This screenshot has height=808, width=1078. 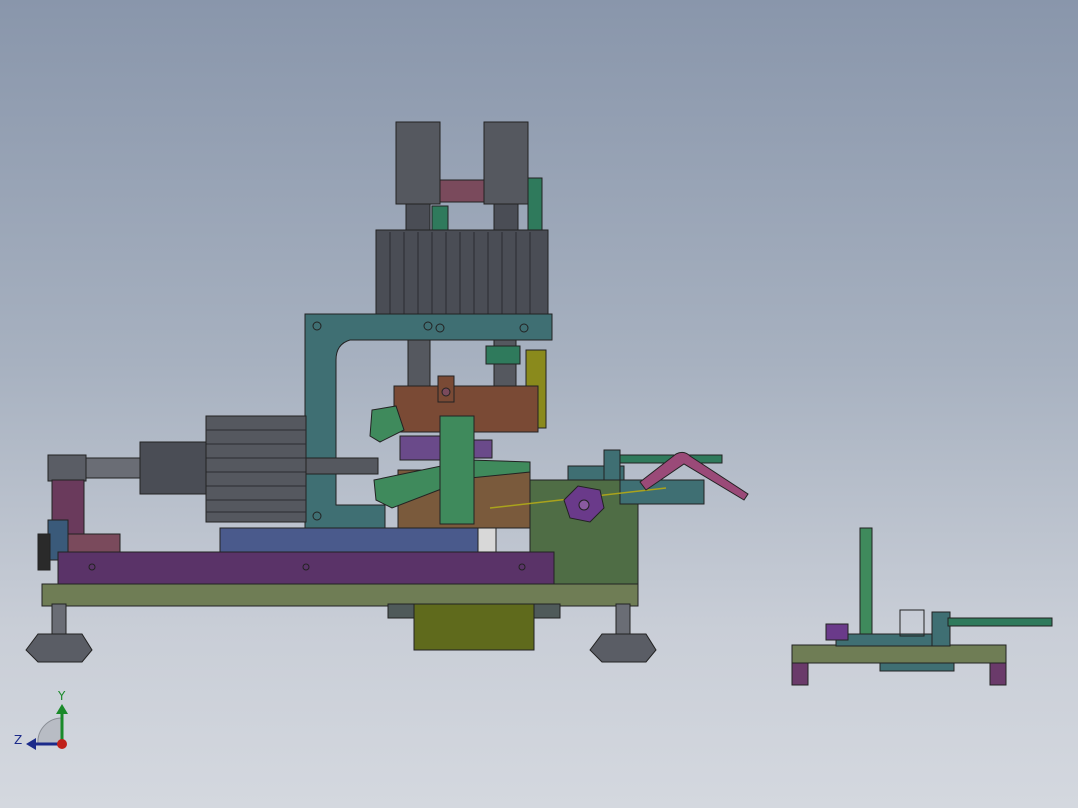 What do you see at coordinates (535, 207) in the screenshot?
I see `top-right-bracket` at bounding box center [535, 207].